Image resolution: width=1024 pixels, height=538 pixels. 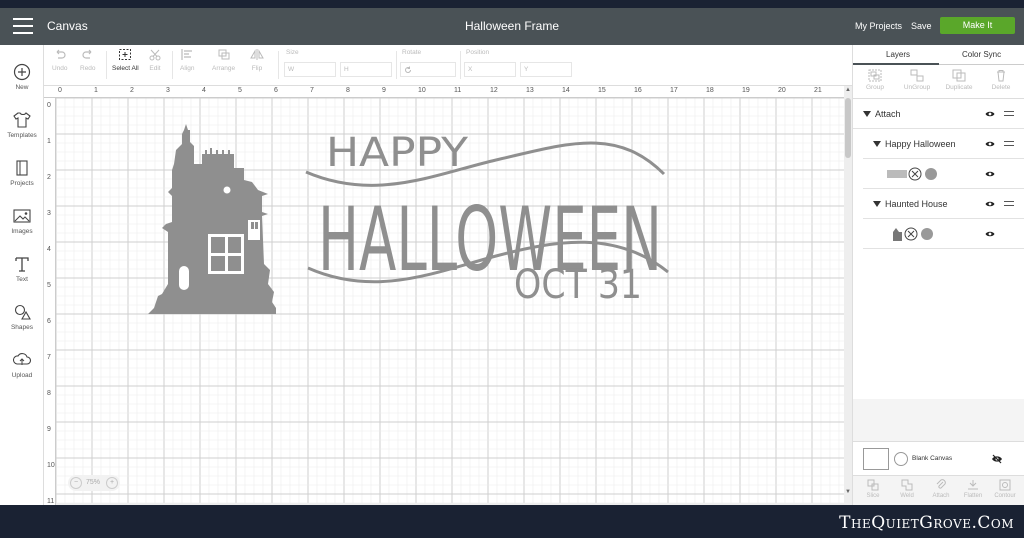 What do you see at coordinates (941, 489) in the screenshot?
I see `attach-button: Attach` at bounding box center [941, 489].